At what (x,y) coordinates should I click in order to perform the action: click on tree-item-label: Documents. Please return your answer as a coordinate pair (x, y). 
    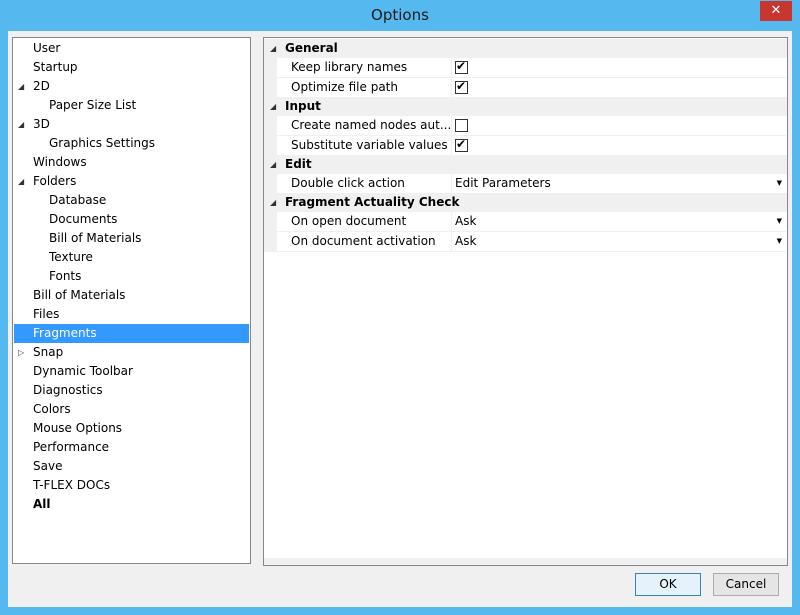
    Looking at the image, I should click on (83, 219).